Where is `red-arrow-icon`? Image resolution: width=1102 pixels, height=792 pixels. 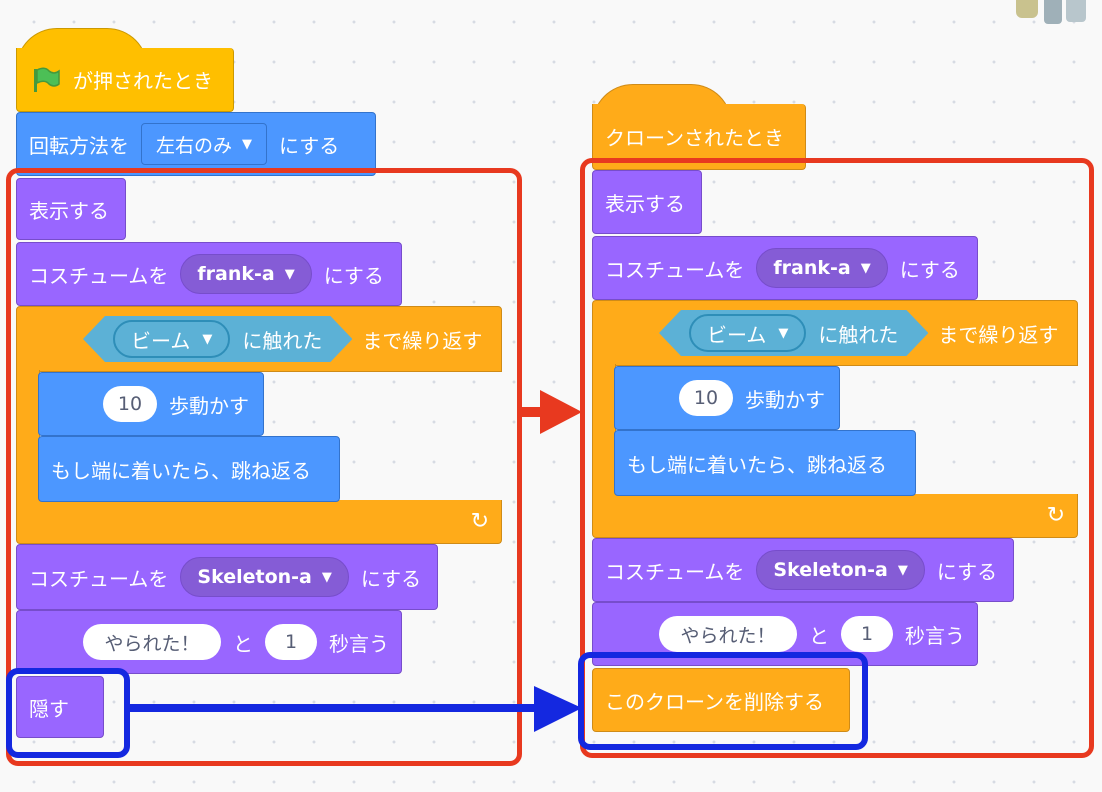 red-arrow-icon is located at coordinates (550, 412).